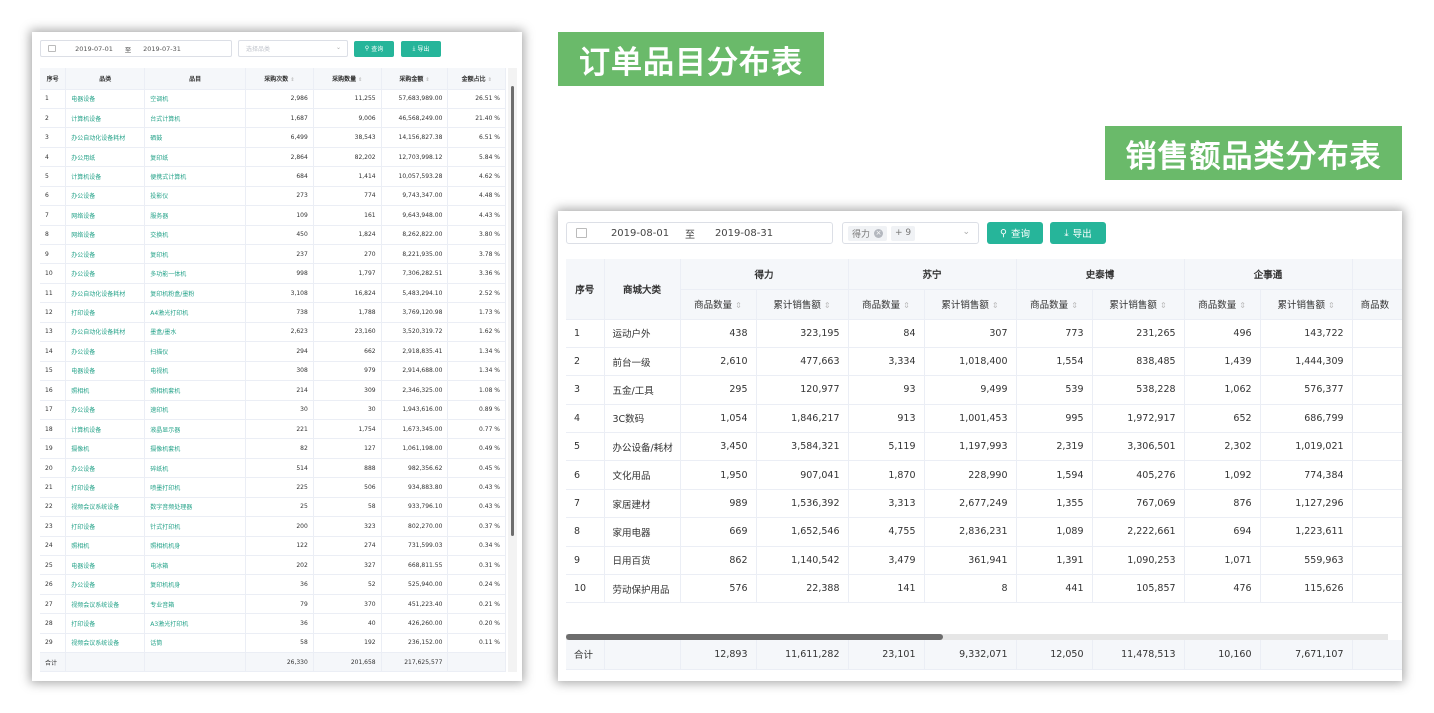 This screenshot has width=1434, height=713. I want to click on table-row: 22 视频会议系统设备 数字音频处理器 25 58 933,796.10 0.43 %, so click(273, 507).